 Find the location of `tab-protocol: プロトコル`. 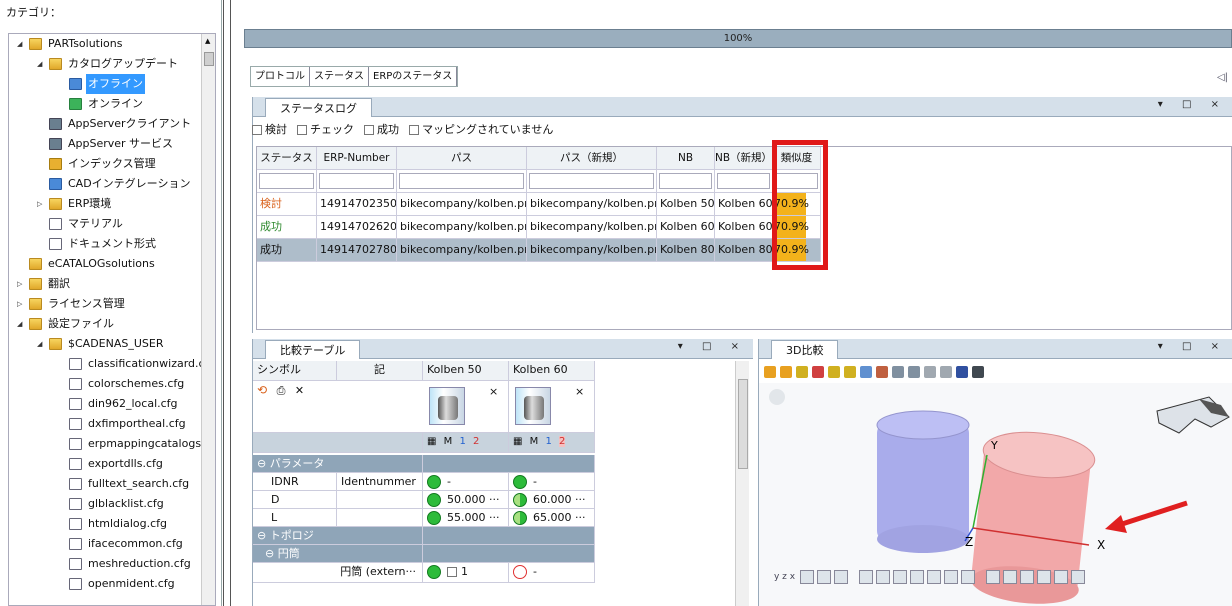

tab-protocol: プロトコル is located at coordinates (280, 76).